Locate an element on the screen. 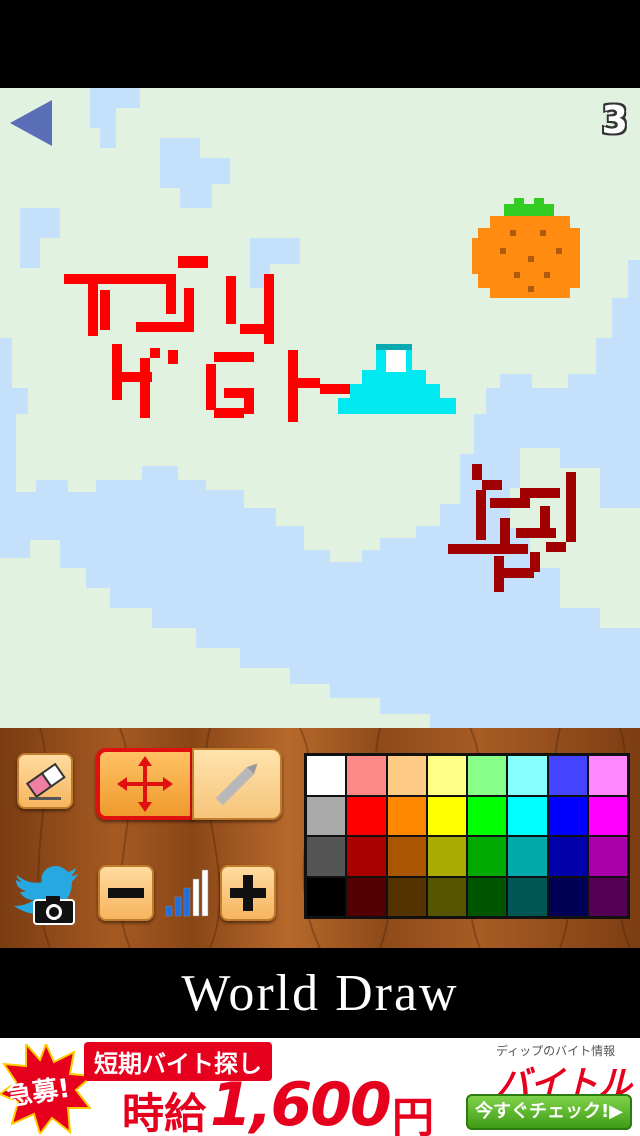 The height and width of the screenshot is (1136, 640). land-south is located at coordinates (215, 634).